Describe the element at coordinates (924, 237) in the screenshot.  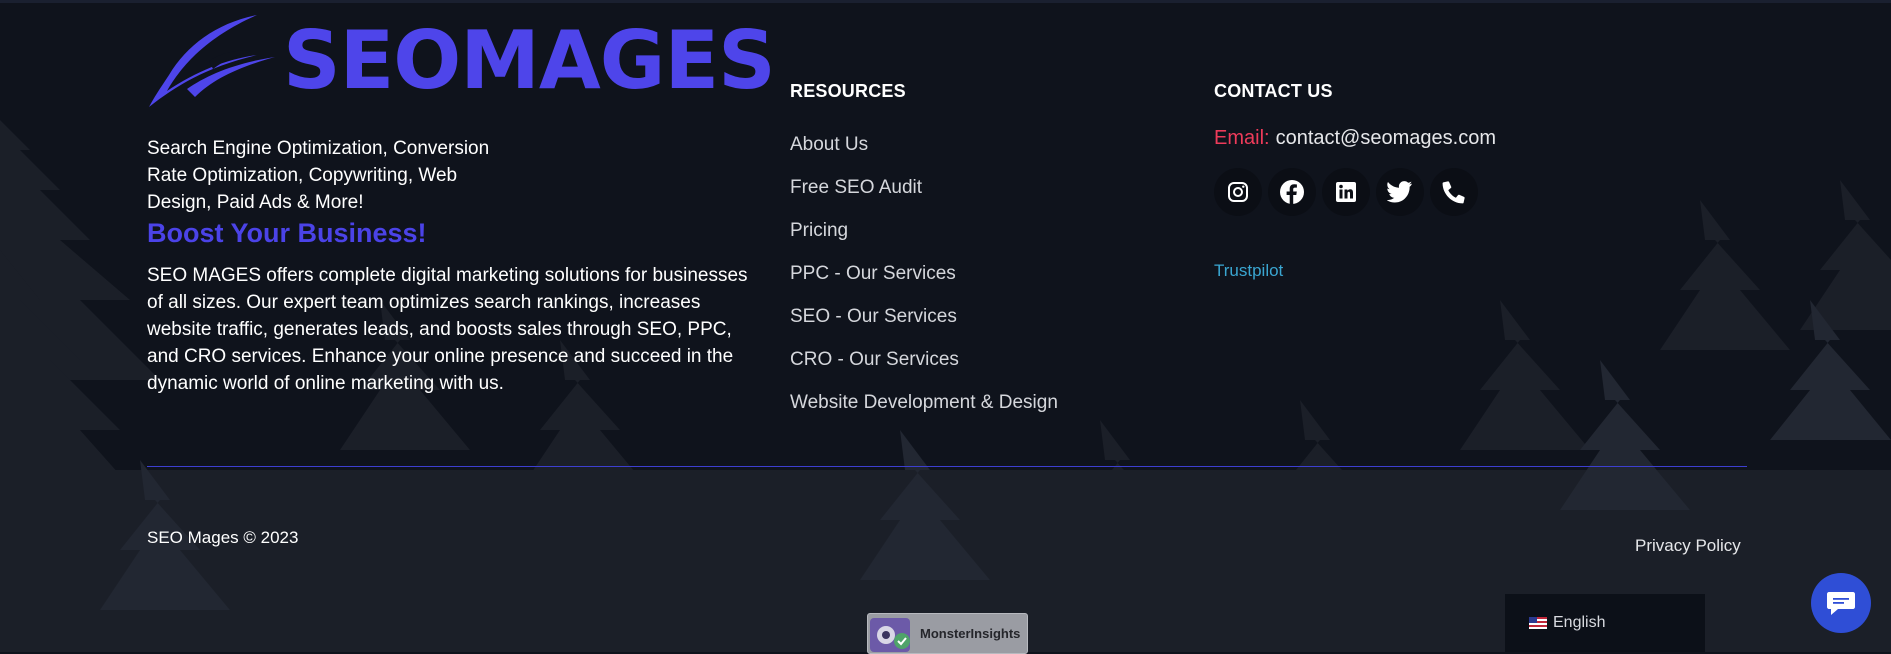
I see `resource-link-pricing: Pricing` at that location.